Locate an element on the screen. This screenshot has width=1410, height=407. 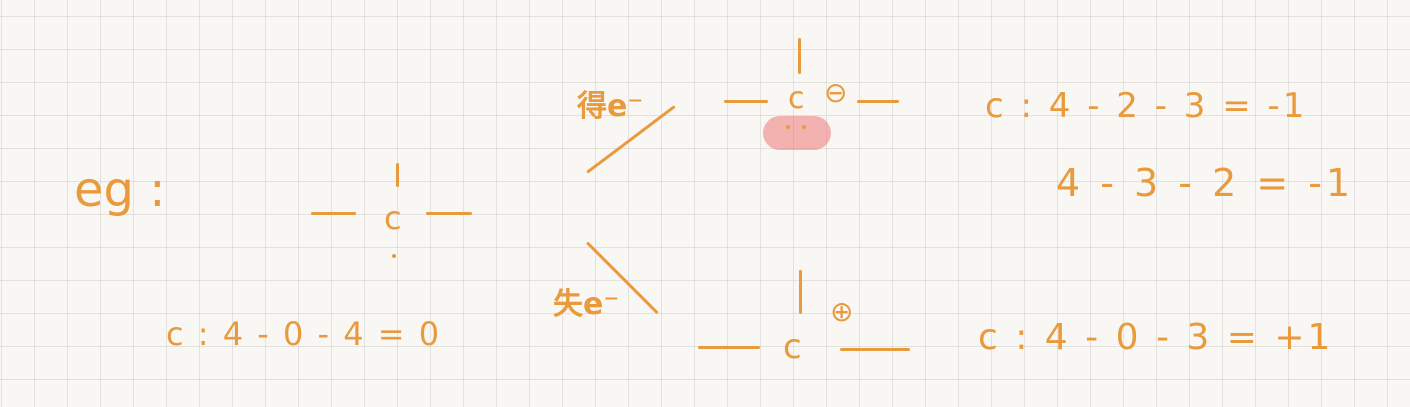
carbanion-formula-2: 4 - 3 - 2 = -1 is located at coordinates (1205, 183).